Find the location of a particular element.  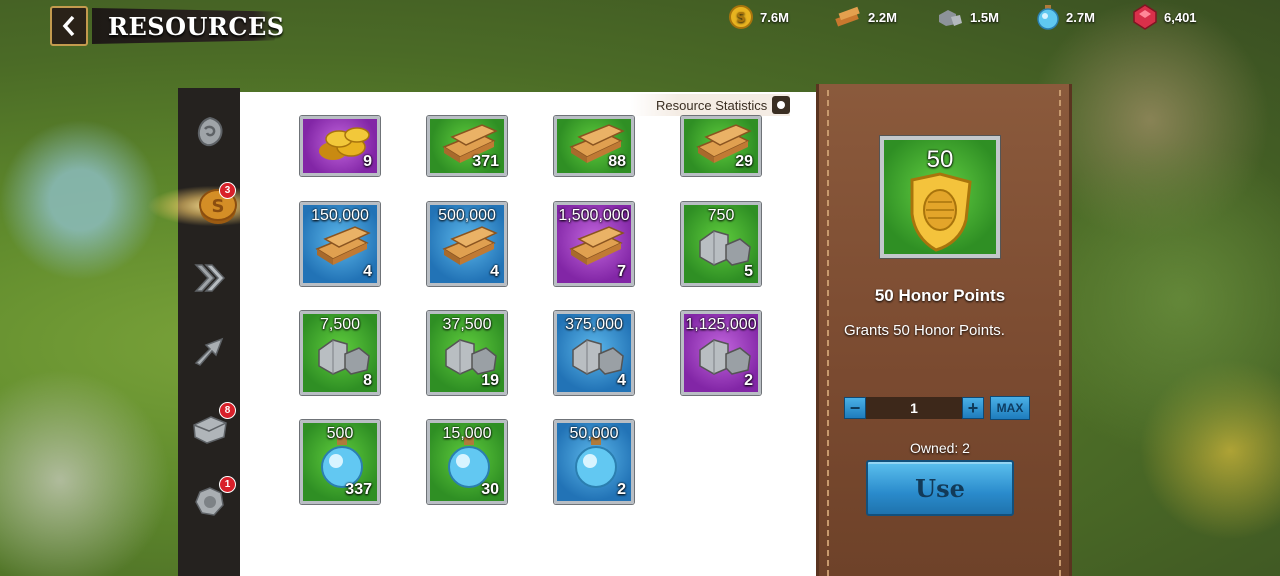

resource-stone-value: 1.5M is located at coordinates (984, 17).